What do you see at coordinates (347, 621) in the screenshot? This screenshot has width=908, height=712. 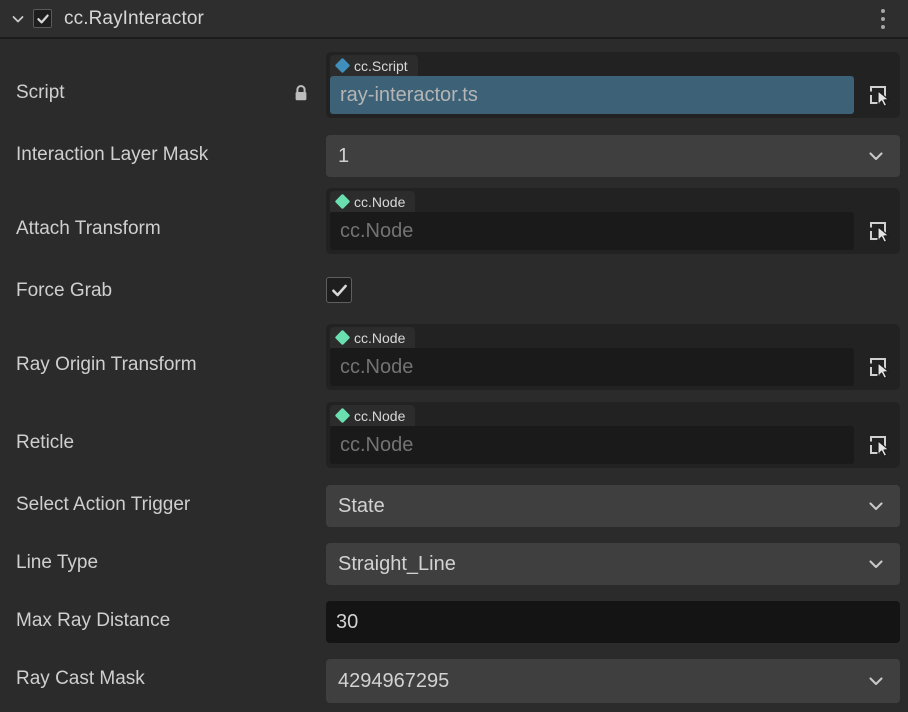 I see `number-input-value-max-ray-distance: 30` at bounding box center [347, 621].